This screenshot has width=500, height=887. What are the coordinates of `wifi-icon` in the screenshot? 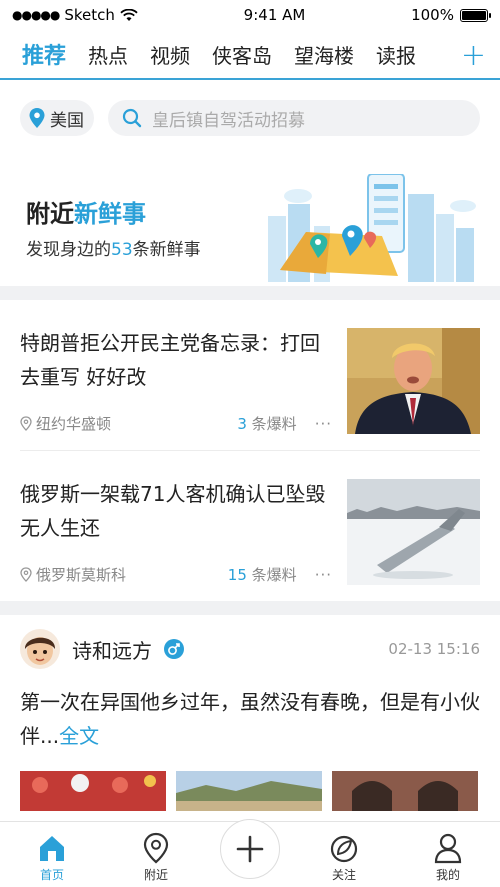 It's located at (129, 14).